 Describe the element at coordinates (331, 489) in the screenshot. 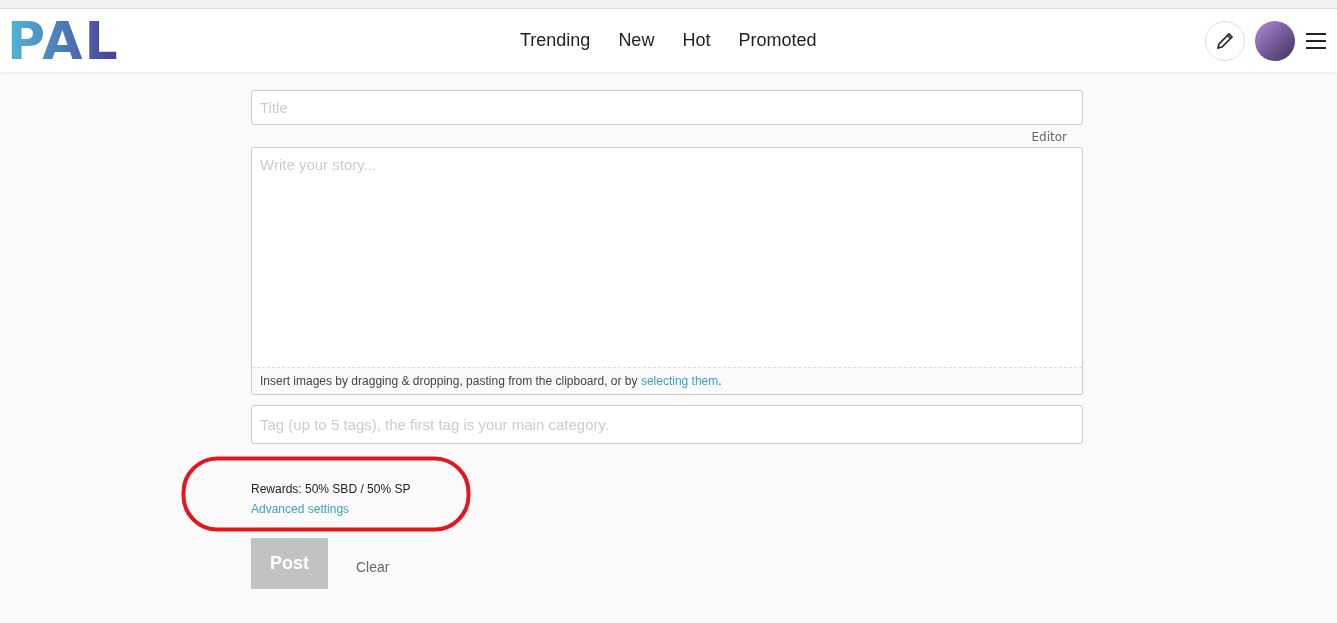

I see `rewards-text: Rewards: 50% SBD / 50% SP` at that location.